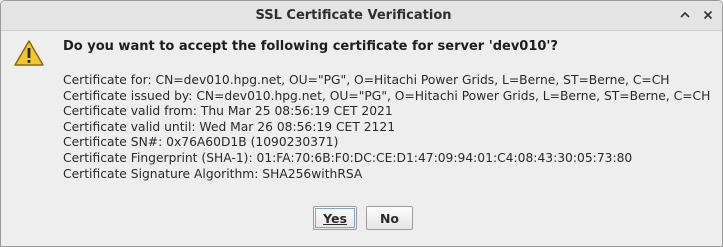 The height and width of the screenshot is (247, 723). Describe the element at coordinates (29, 53) in the screenshot. I see `warning-icon` at that location.